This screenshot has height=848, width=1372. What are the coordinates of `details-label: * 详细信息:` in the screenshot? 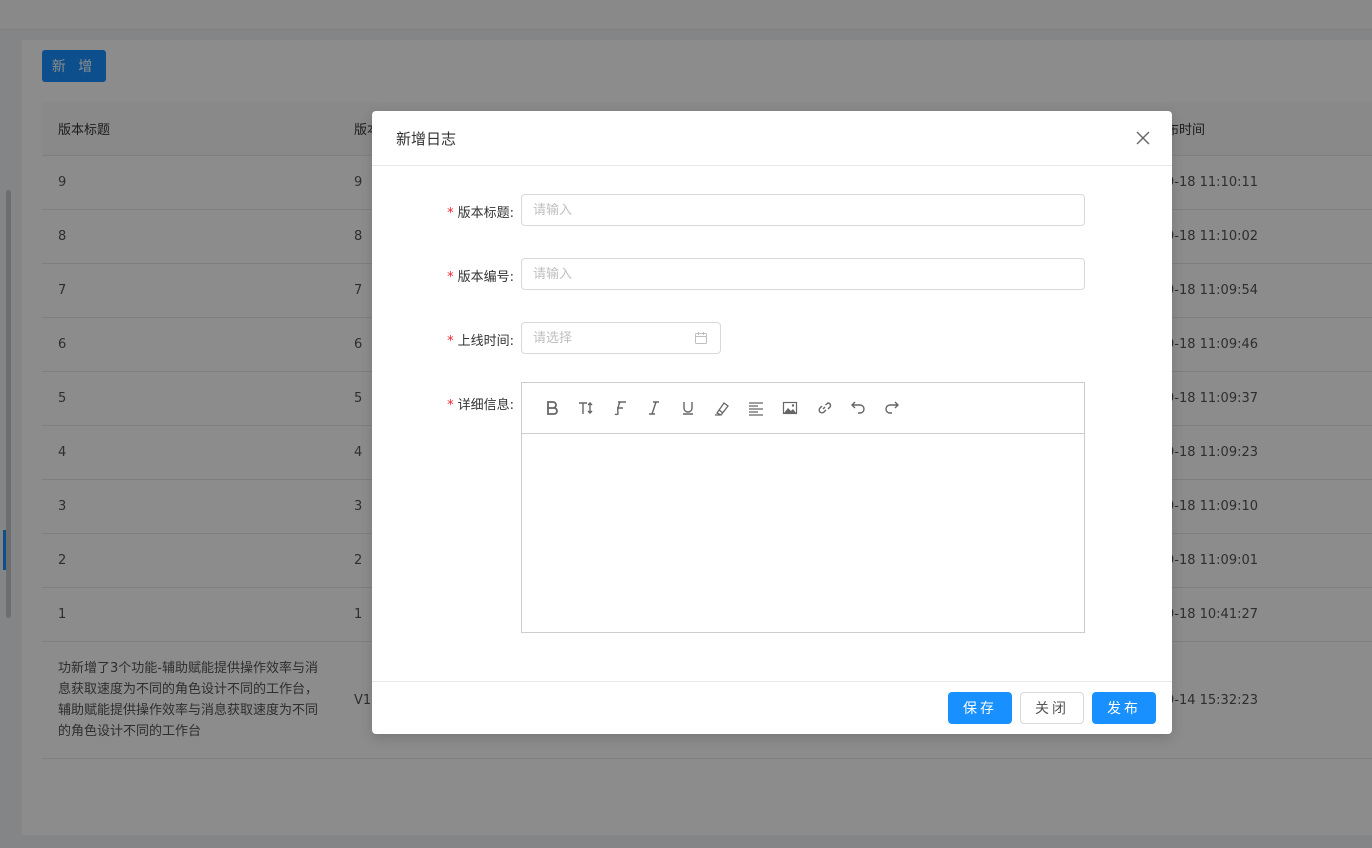 It's located at (480, 405).